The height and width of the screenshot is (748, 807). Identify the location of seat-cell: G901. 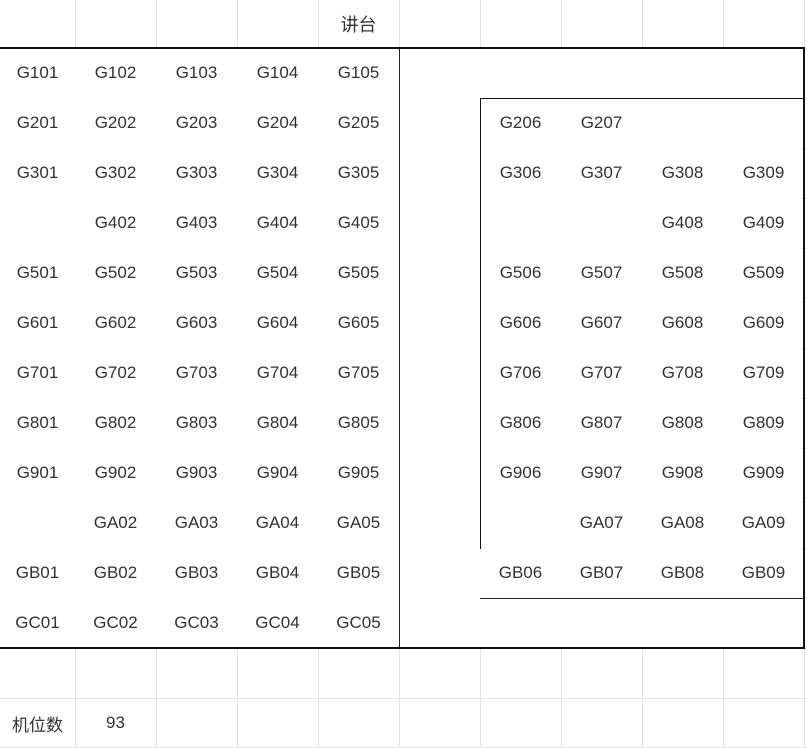
(38, 473).